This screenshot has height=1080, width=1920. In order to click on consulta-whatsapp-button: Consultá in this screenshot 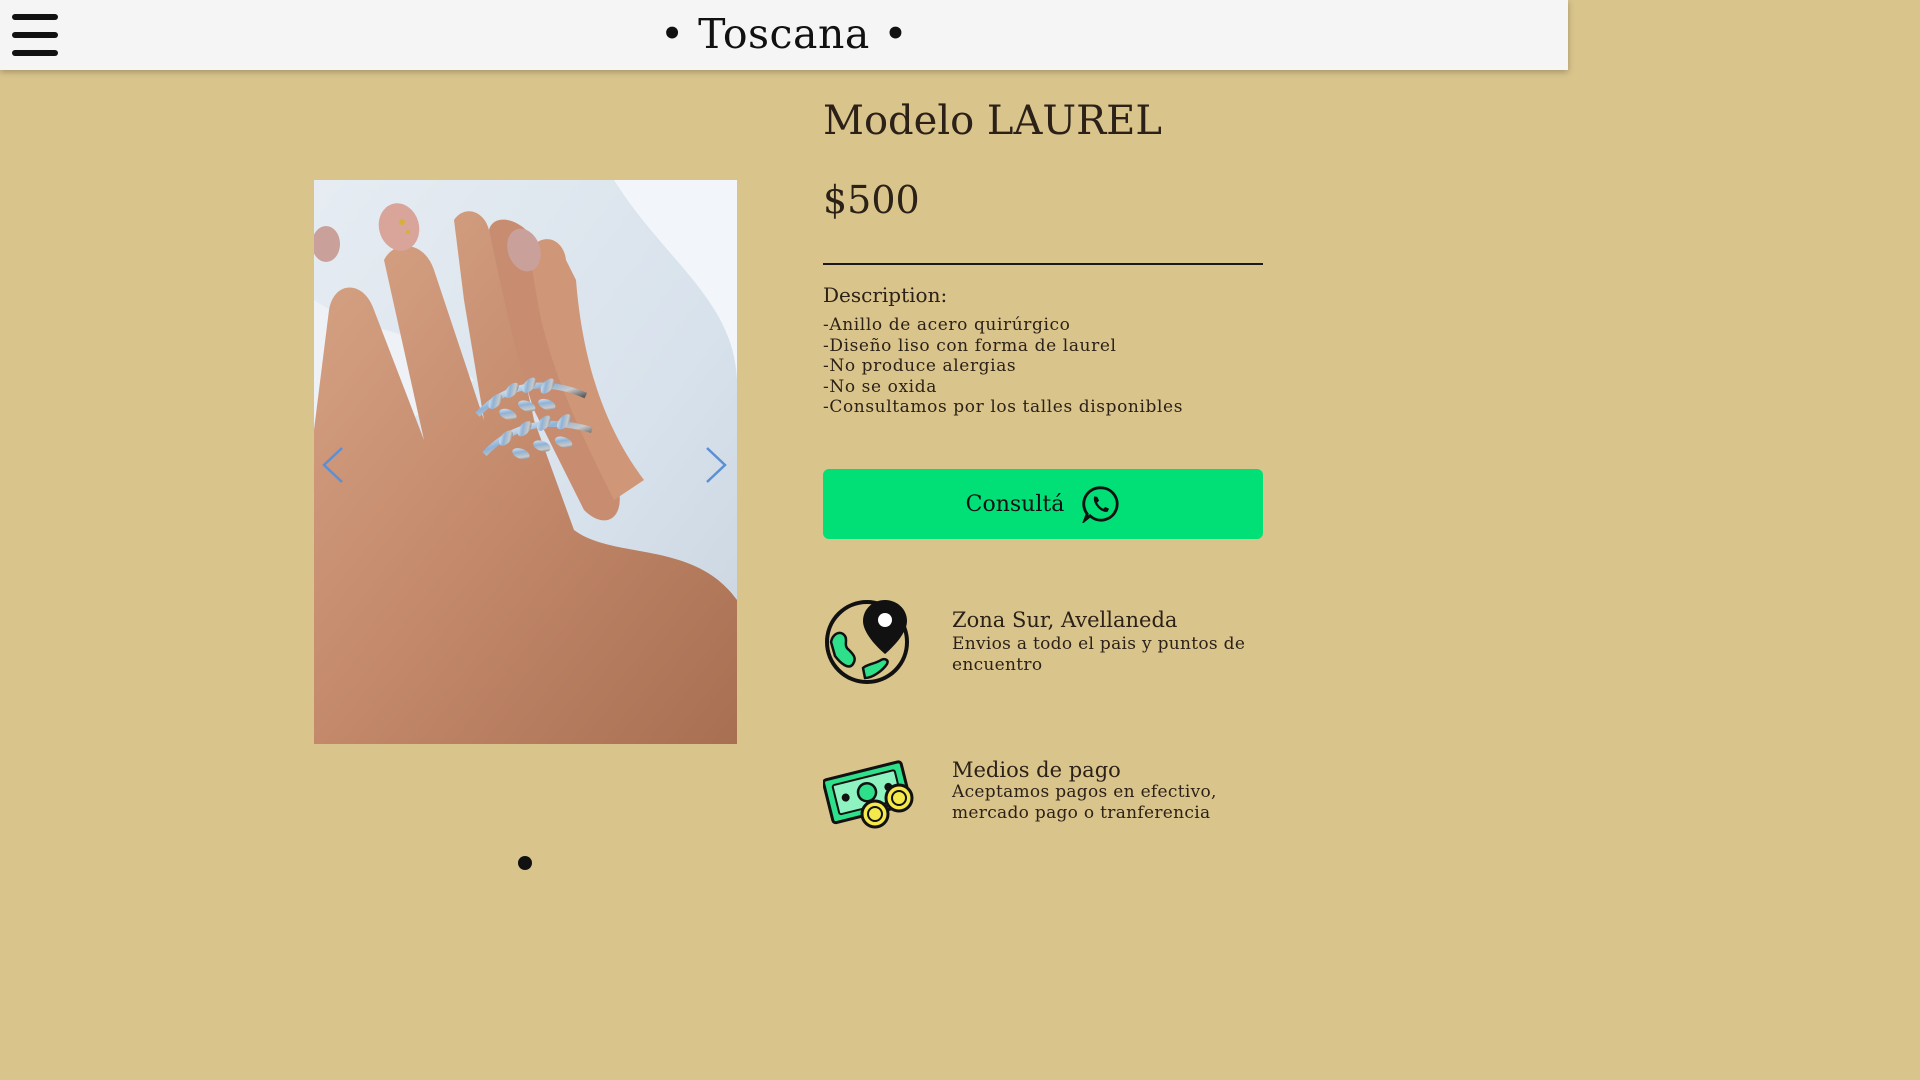, I will do `click(1043, 504)`.